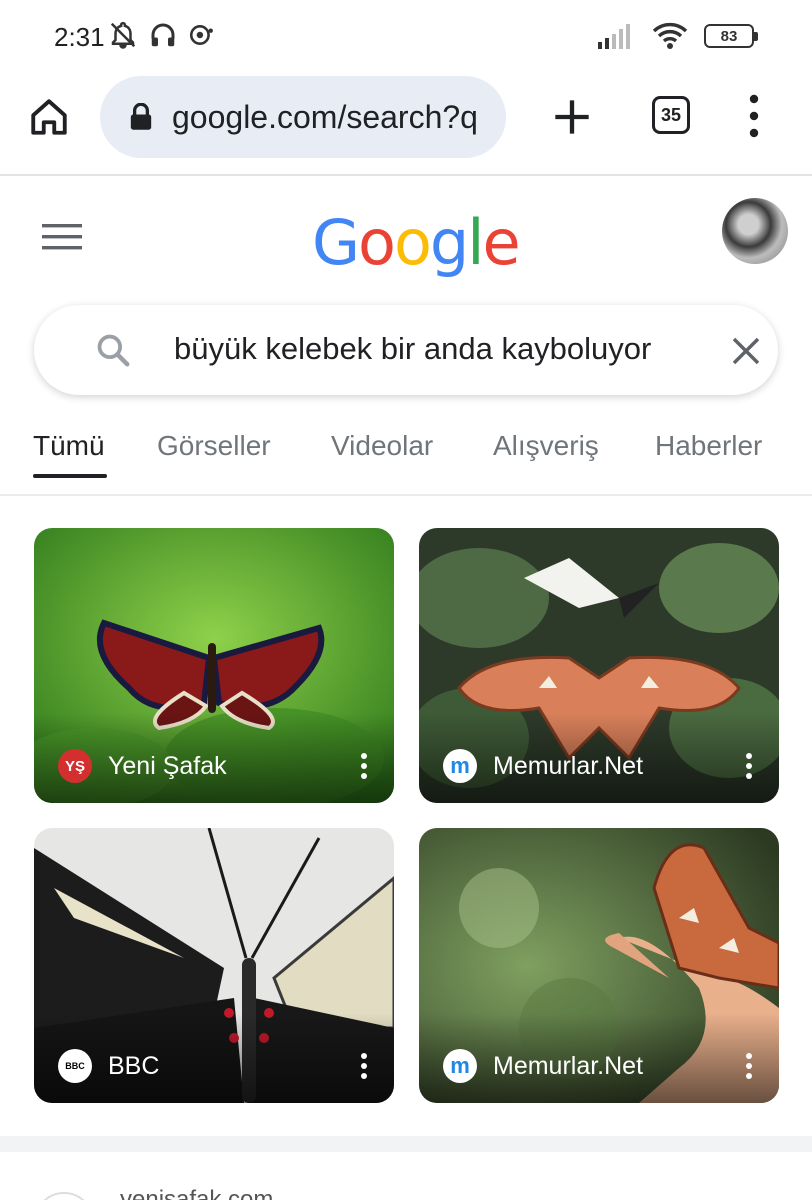 The image size is (812, 1200). What do you see at coordinates (201, 35) in the screenshot?
I see `record-icon` at bounding box center [201, 35].